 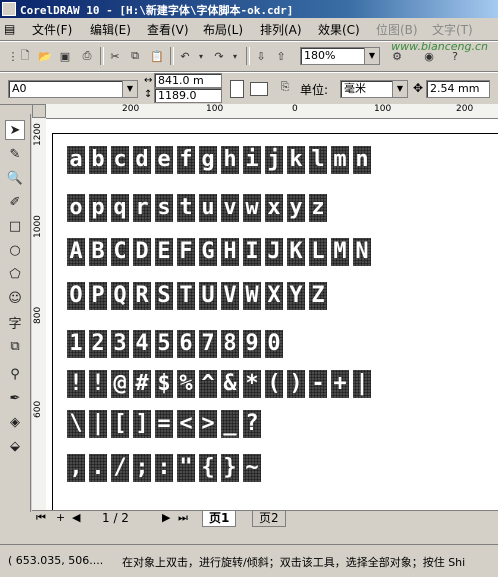 I want to click on copy-icon: ⧉, so click(x=135, y=56).